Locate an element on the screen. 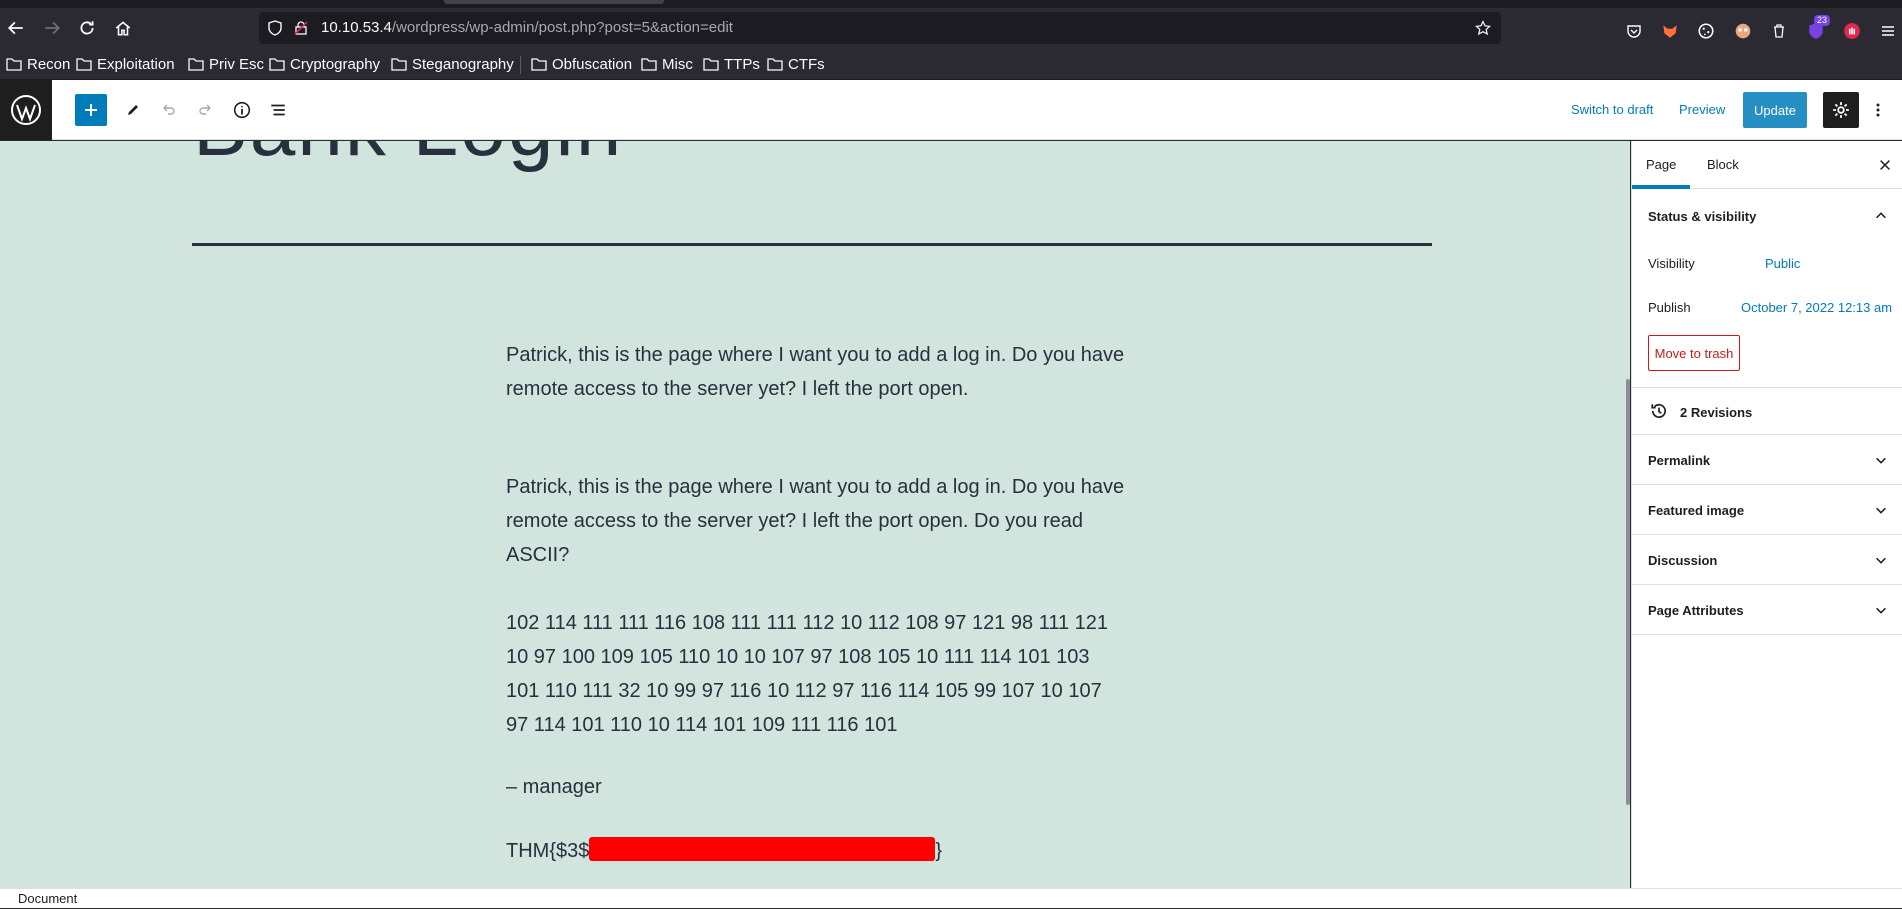 Image resolution: width=1902 pixels, height=909 pixels. chevron-up-icon is located at coordinates (1881, 216).